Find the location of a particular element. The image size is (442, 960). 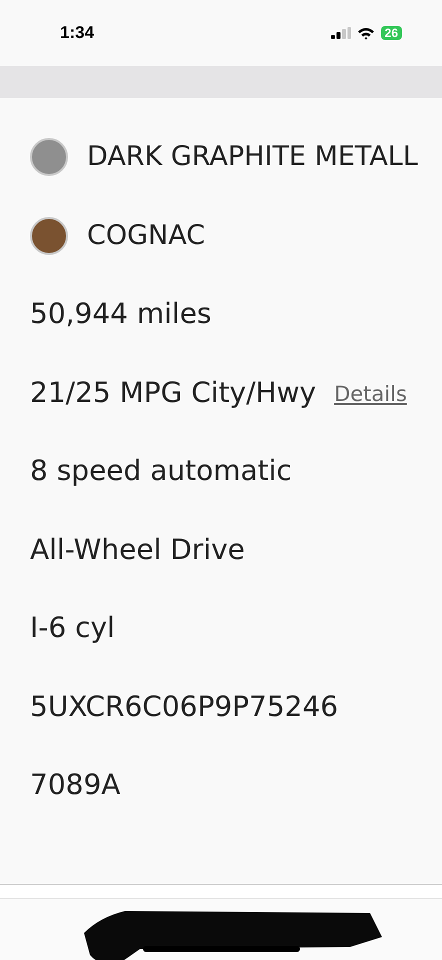

spec-text: 21/25 MPG City/Hwy is located at coordinates (173, 392).